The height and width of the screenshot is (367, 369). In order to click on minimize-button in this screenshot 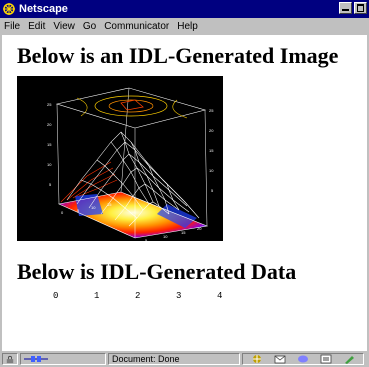, I will do `click(345, 8)`.